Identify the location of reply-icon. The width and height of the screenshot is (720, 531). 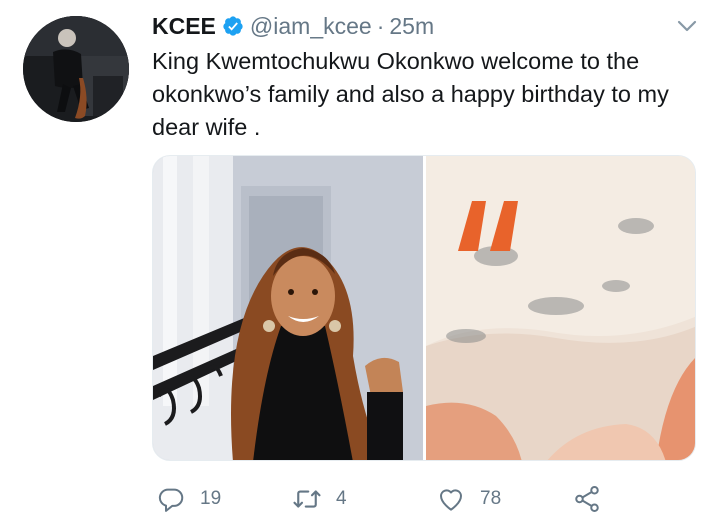
(171, 500).